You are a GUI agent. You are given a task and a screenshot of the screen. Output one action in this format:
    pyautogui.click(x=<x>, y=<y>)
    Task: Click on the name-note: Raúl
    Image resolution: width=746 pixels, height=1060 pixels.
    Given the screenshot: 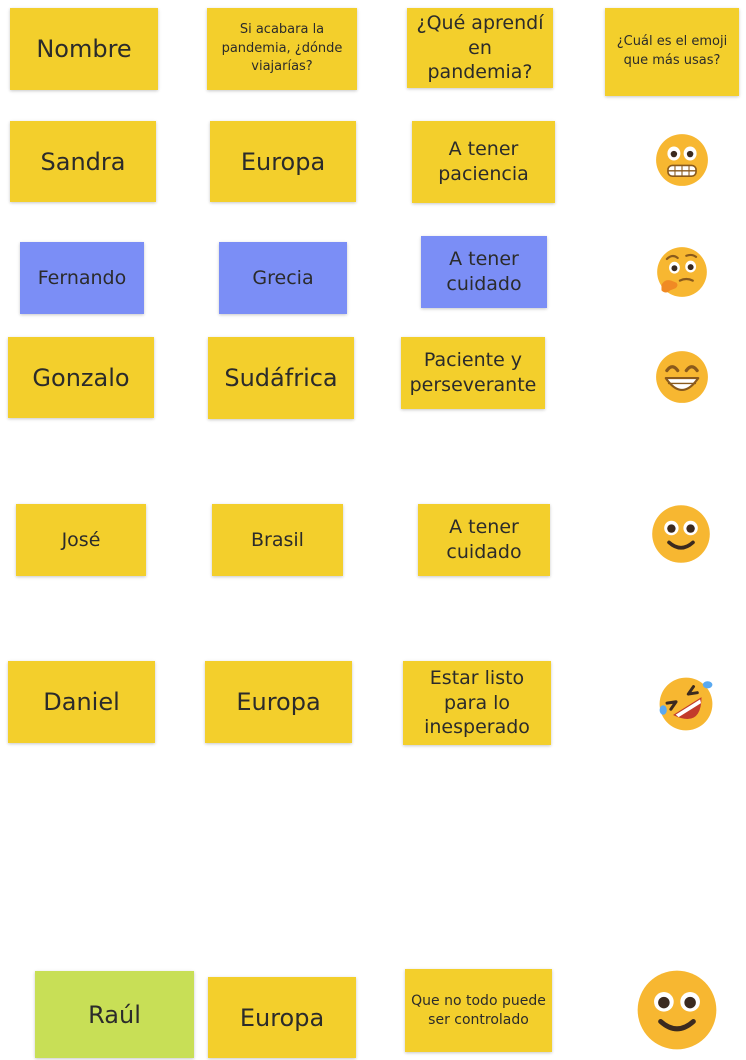 What is the action you would take?
    pyautogui.click(x=114, y=1014)
    